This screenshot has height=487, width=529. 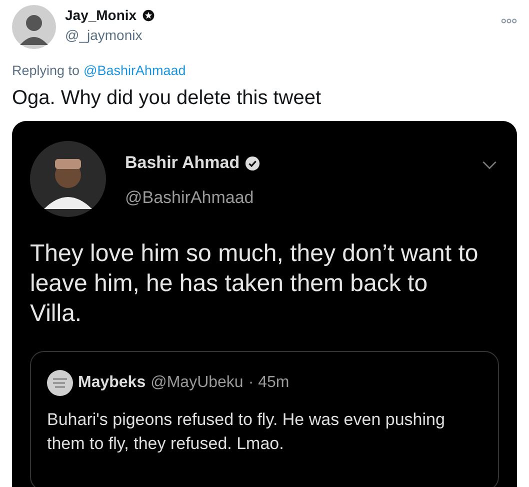 I want to click on tweet-time: · 45m, so click(x=269, y=383).